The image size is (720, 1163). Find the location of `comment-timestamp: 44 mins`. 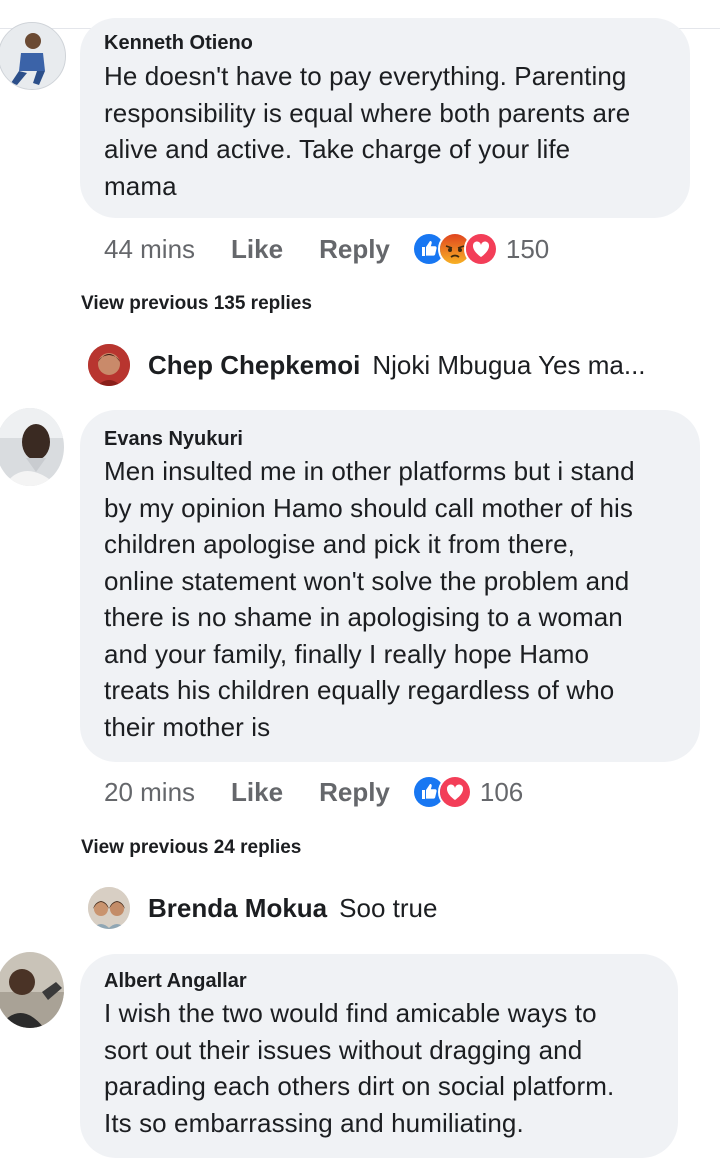

comment-timestamp: 44 mins is located at coordinates (149, 249).